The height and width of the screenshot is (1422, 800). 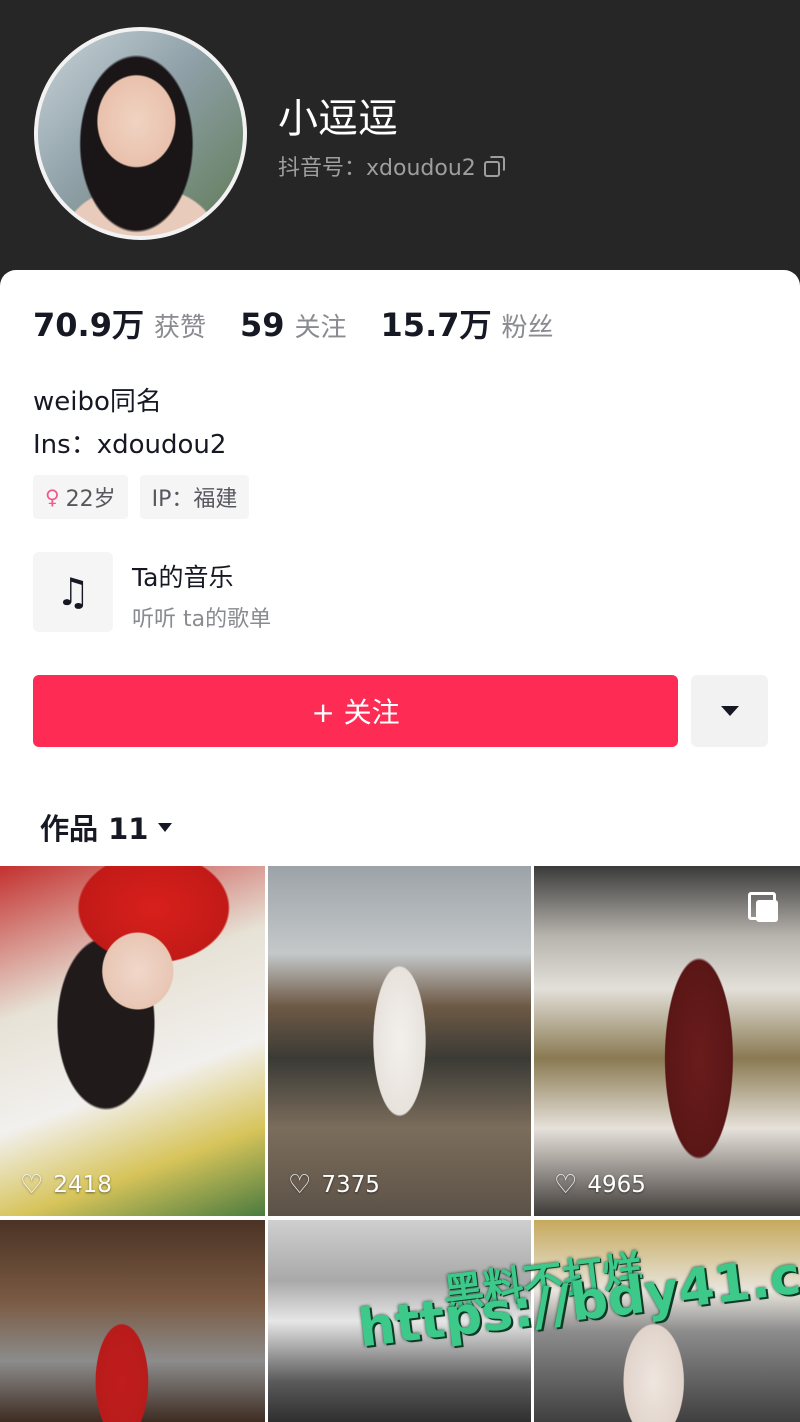 What do you see at coordinates (667, 1041) in the screenshot?
I see `video-thumbnail: ♡ 4965` at bounding box center [667, 1041].